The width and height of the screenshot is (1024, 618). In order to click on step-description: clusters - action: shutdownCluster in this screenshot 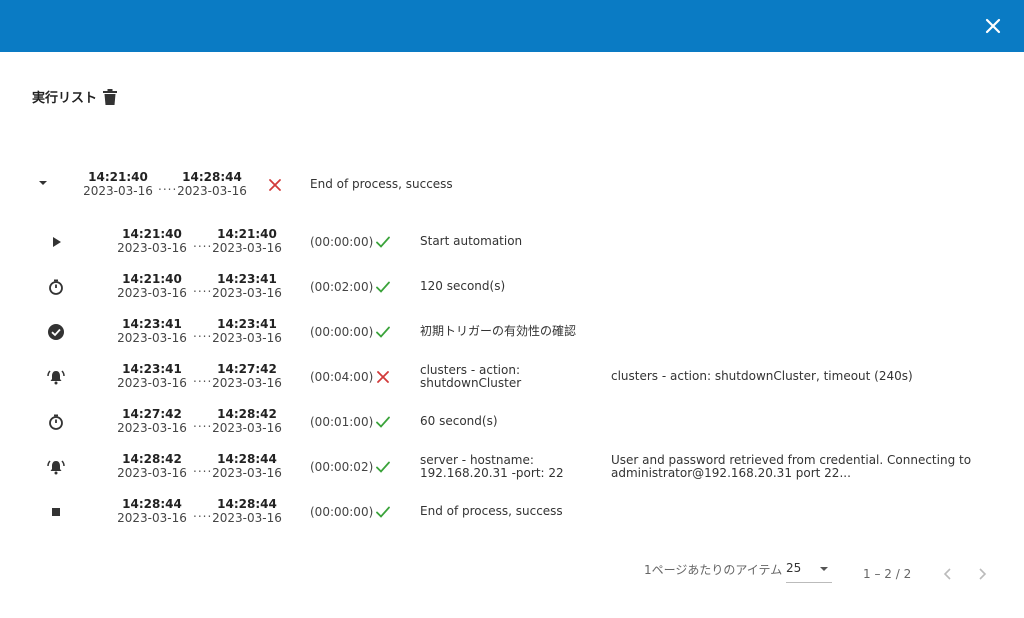, I will do `click(471, 376)`.